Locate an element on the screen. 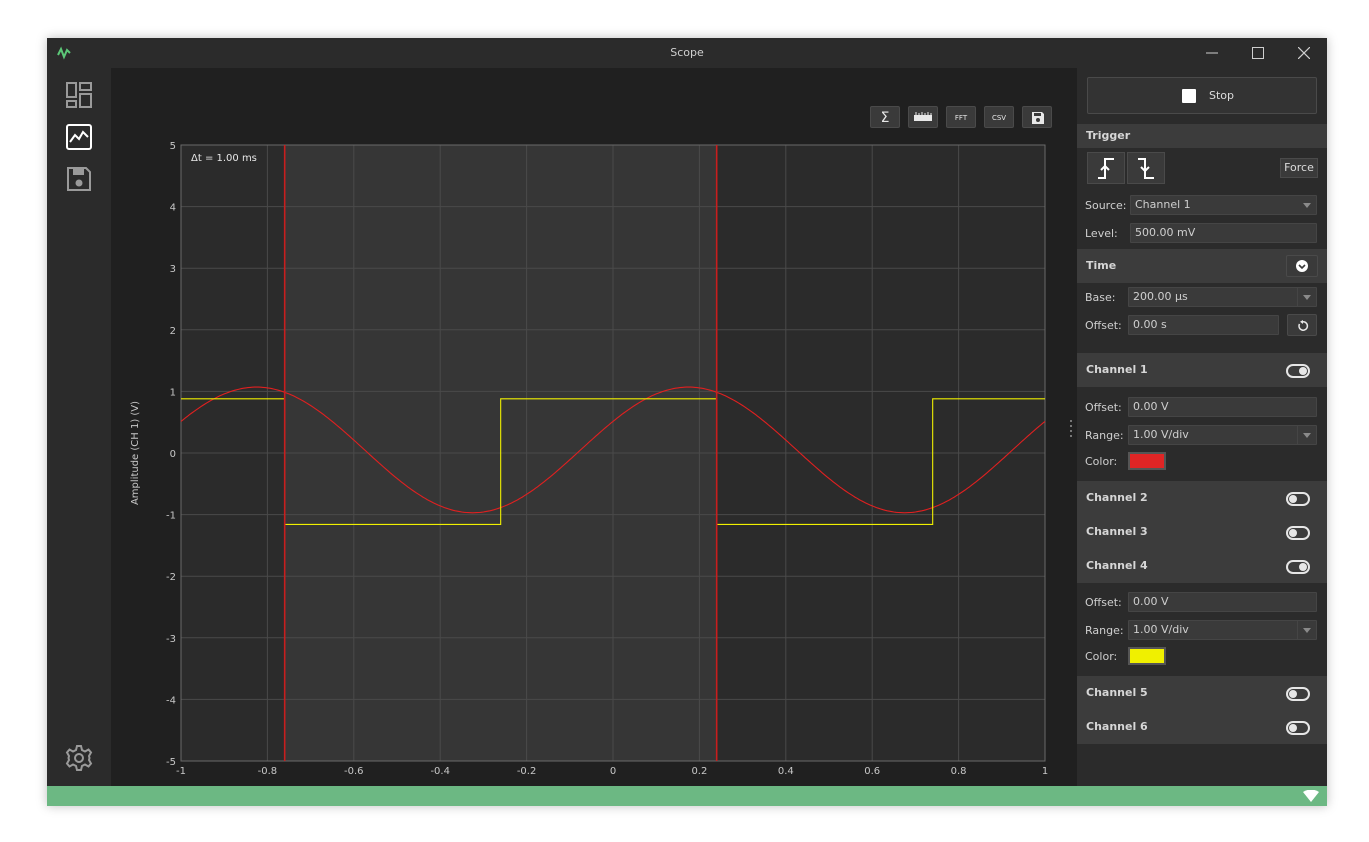 The width and height of the screenshot is (1369, 842). time-offset-reset-button is located at coordinates (1302, 325).